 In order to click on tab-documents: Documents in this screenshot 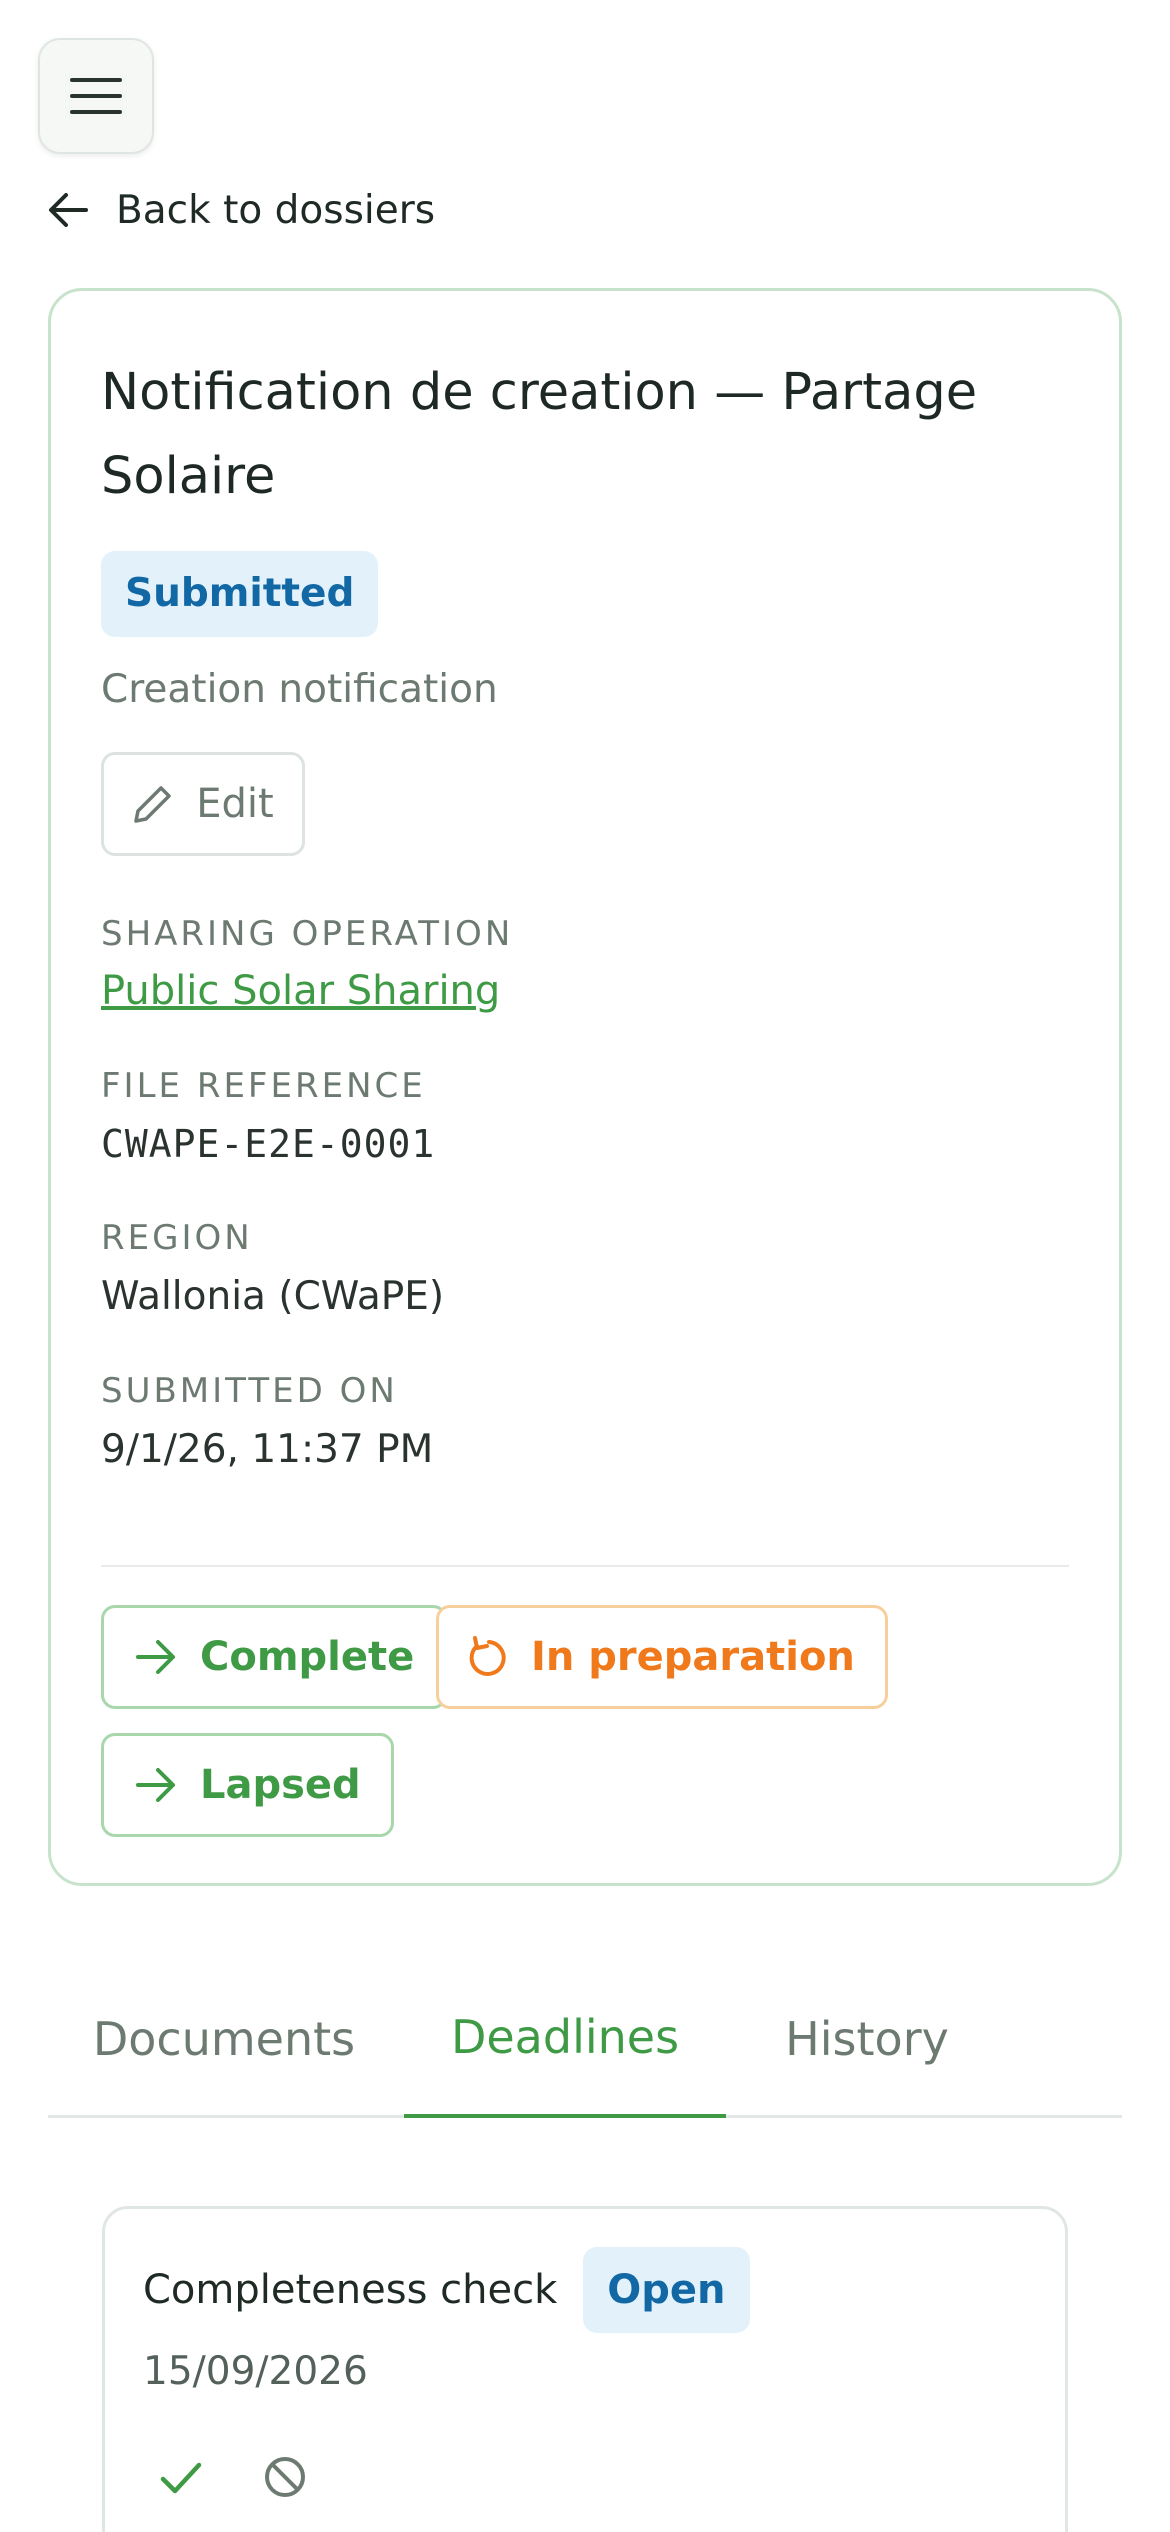, I will do `click(224, 2039)`.